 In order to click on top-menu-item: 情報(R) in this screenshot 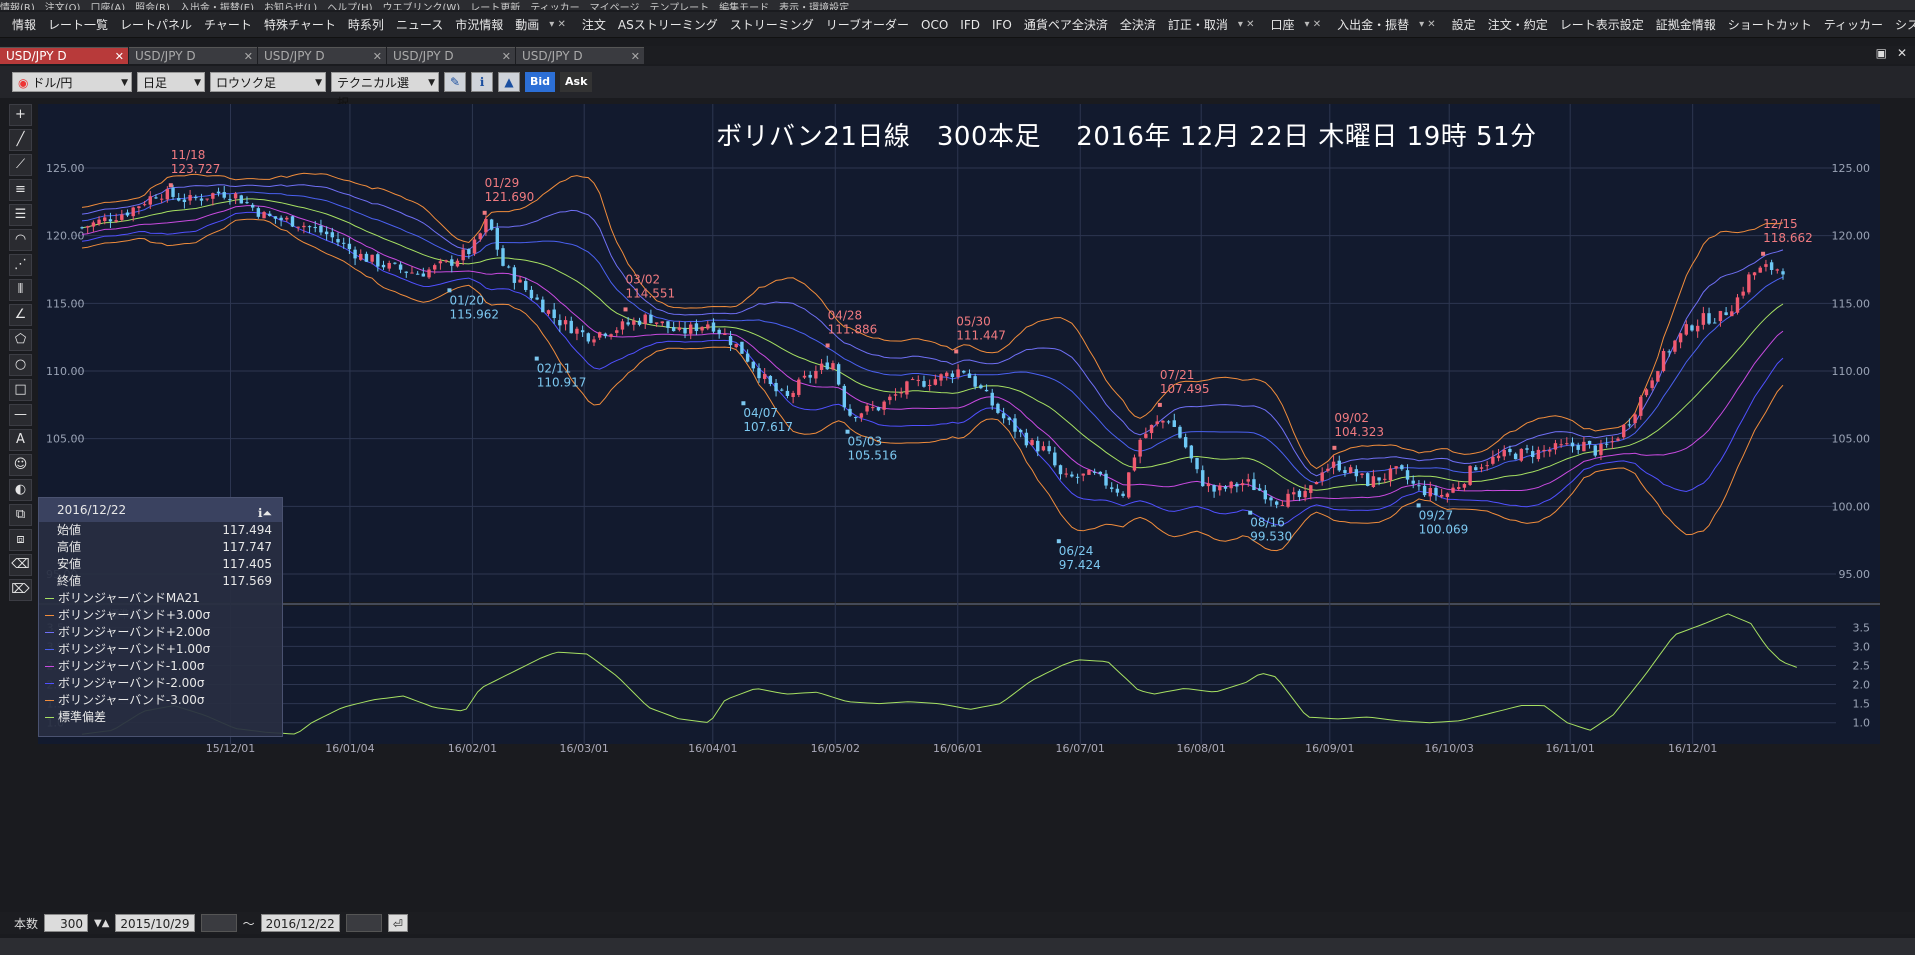, I will do `click(17, 7)`.